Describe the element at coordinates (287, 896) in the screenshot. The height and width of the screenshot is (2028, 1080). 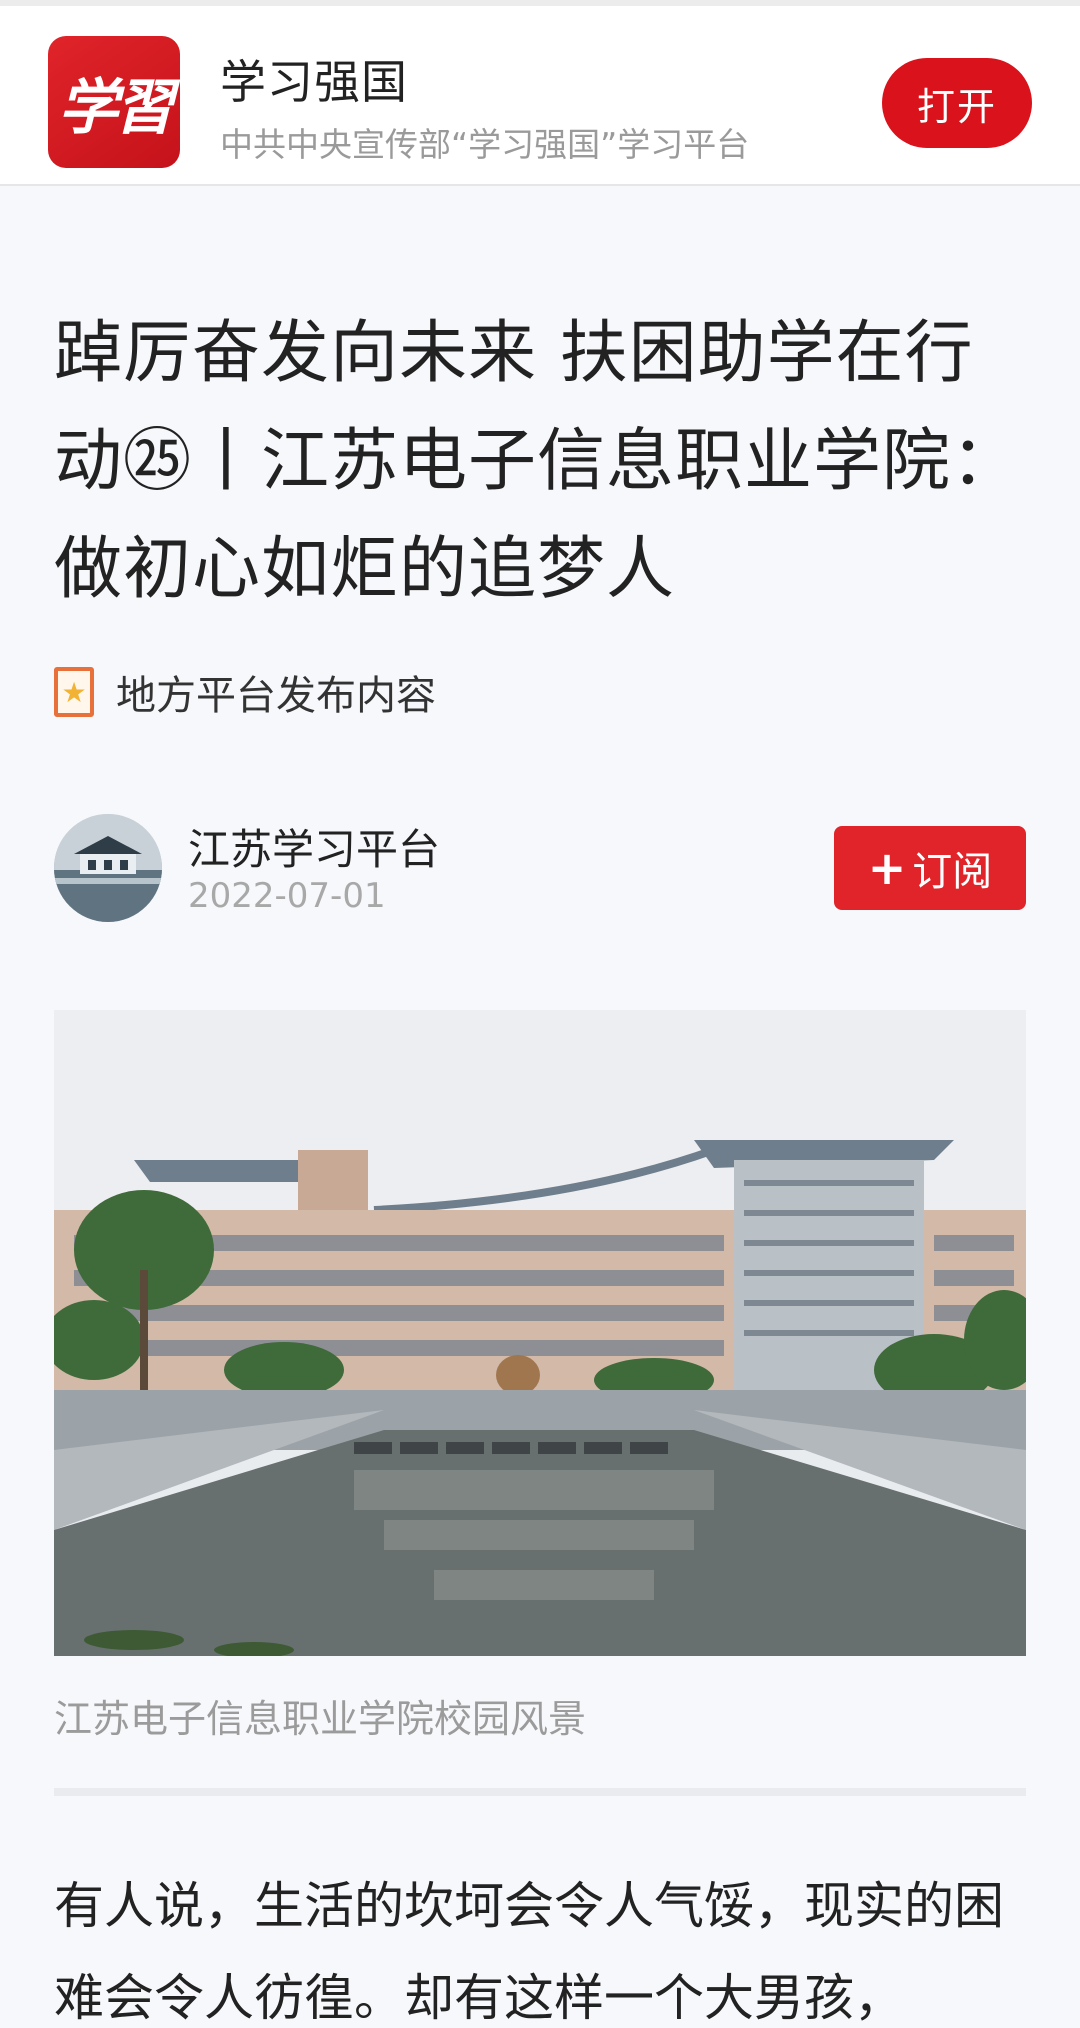
I see `publish-date: 2022-07-01` at that location.